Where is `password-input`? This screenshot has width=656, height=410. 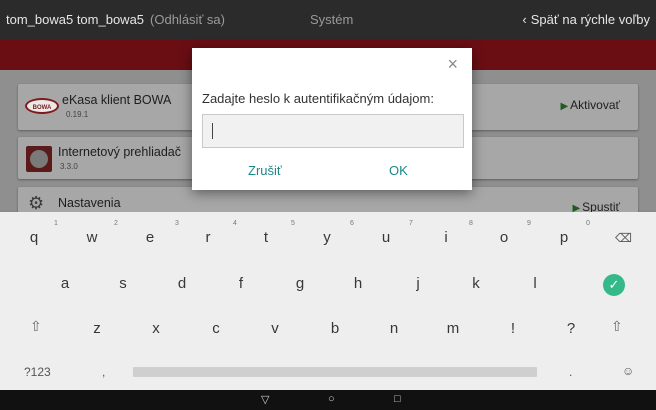
password-input is located at coordinates (333, 131).